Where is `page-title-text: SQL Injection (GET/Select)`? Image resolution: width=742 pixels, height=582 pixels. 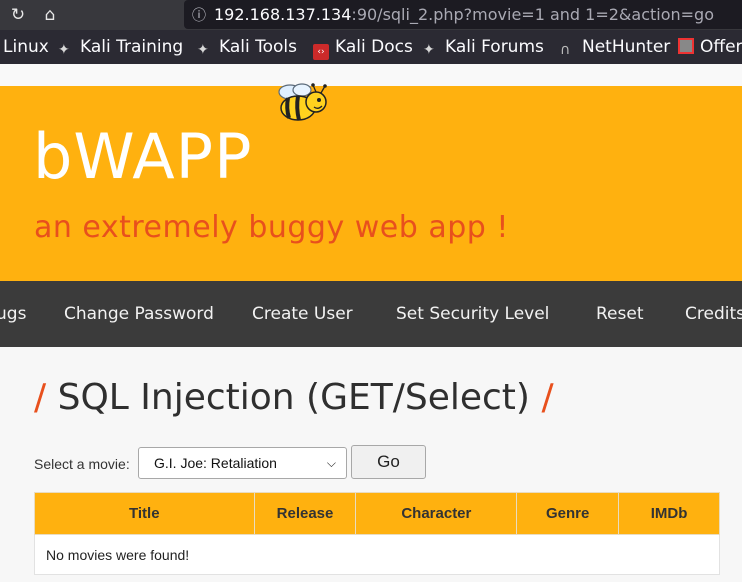 page-title-text: SQL Injection (GET/Select) is located at coordinates (293, 397).